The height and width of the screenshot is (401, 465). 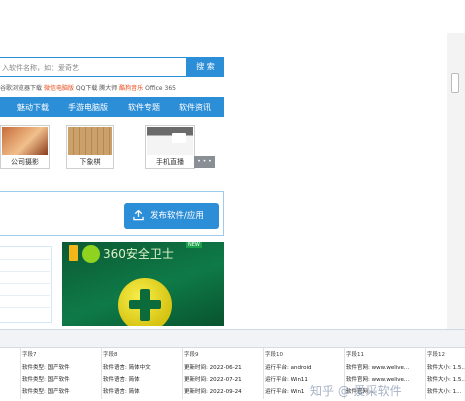 I want to click on table-cell: 更新时间: 2022-09-24, so click(x=213, y=392).